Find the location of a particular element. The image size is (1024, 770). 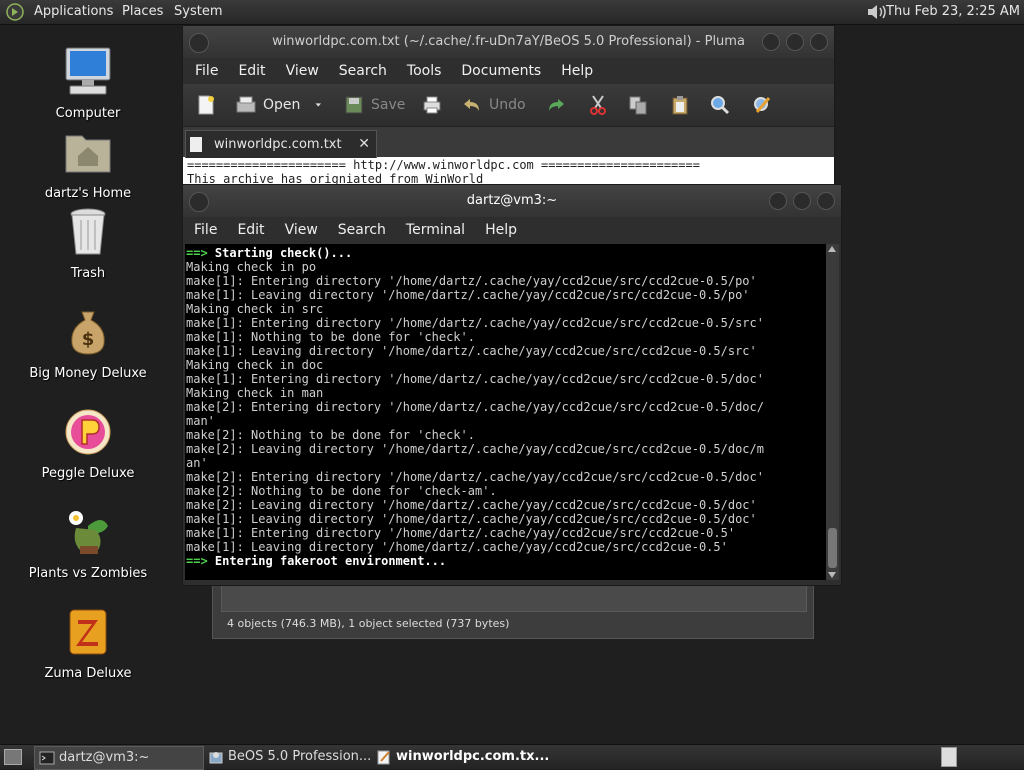

terminal-line: Making check in doc is located at coordinates (255, 365).